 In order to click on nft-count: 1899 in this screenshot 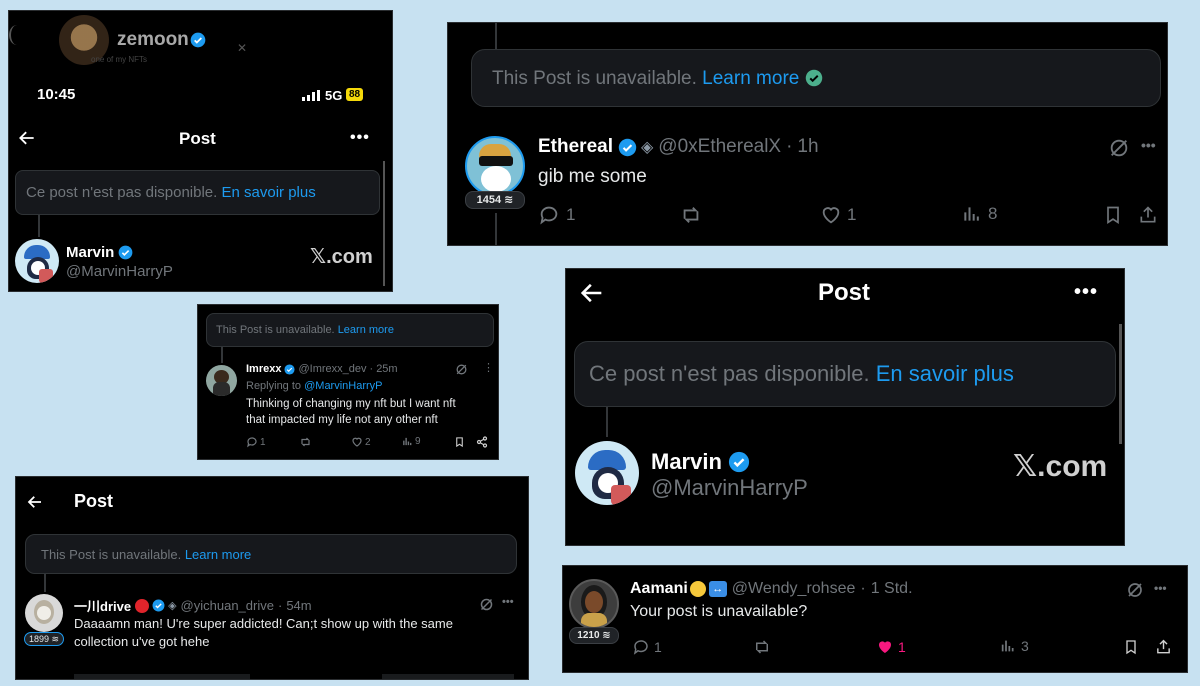, I will do `click(38, 639)`.